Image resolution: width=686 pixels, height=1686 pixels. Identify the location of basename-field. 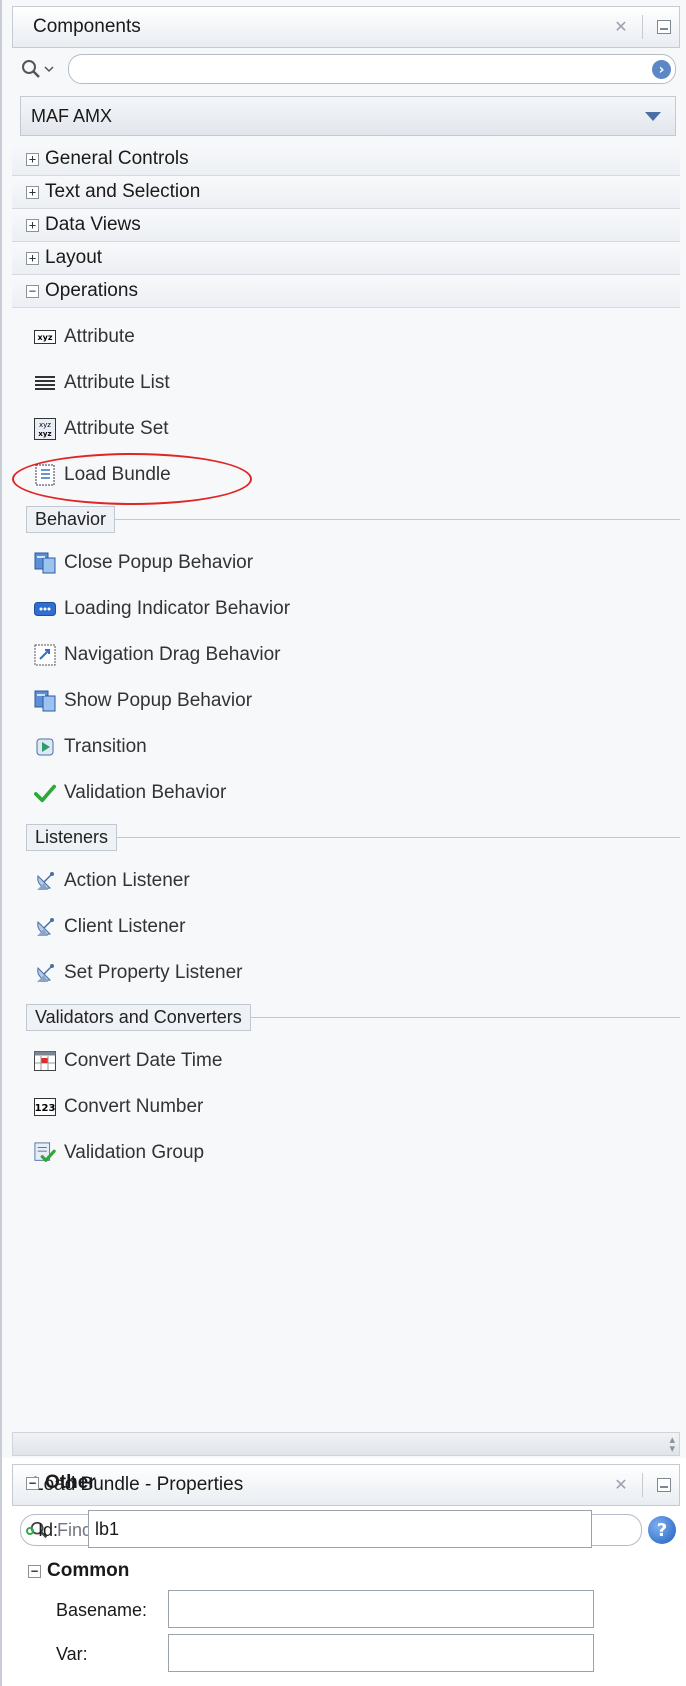
(381, 1609).